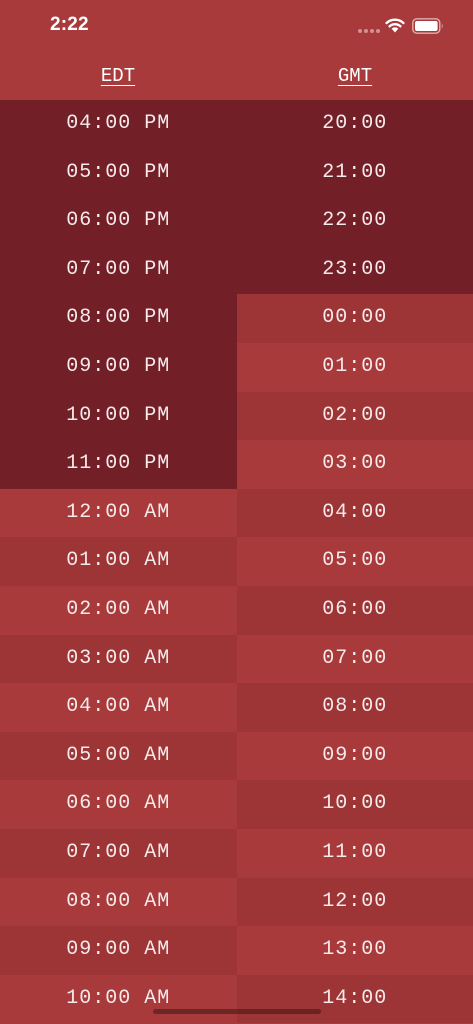 This screenshot has width=473, height=1024. What do you see at coordinates (354, 950) in the screenshot?
I see `gmt-time-cell: 13:00` at bounding box center [354, 950].